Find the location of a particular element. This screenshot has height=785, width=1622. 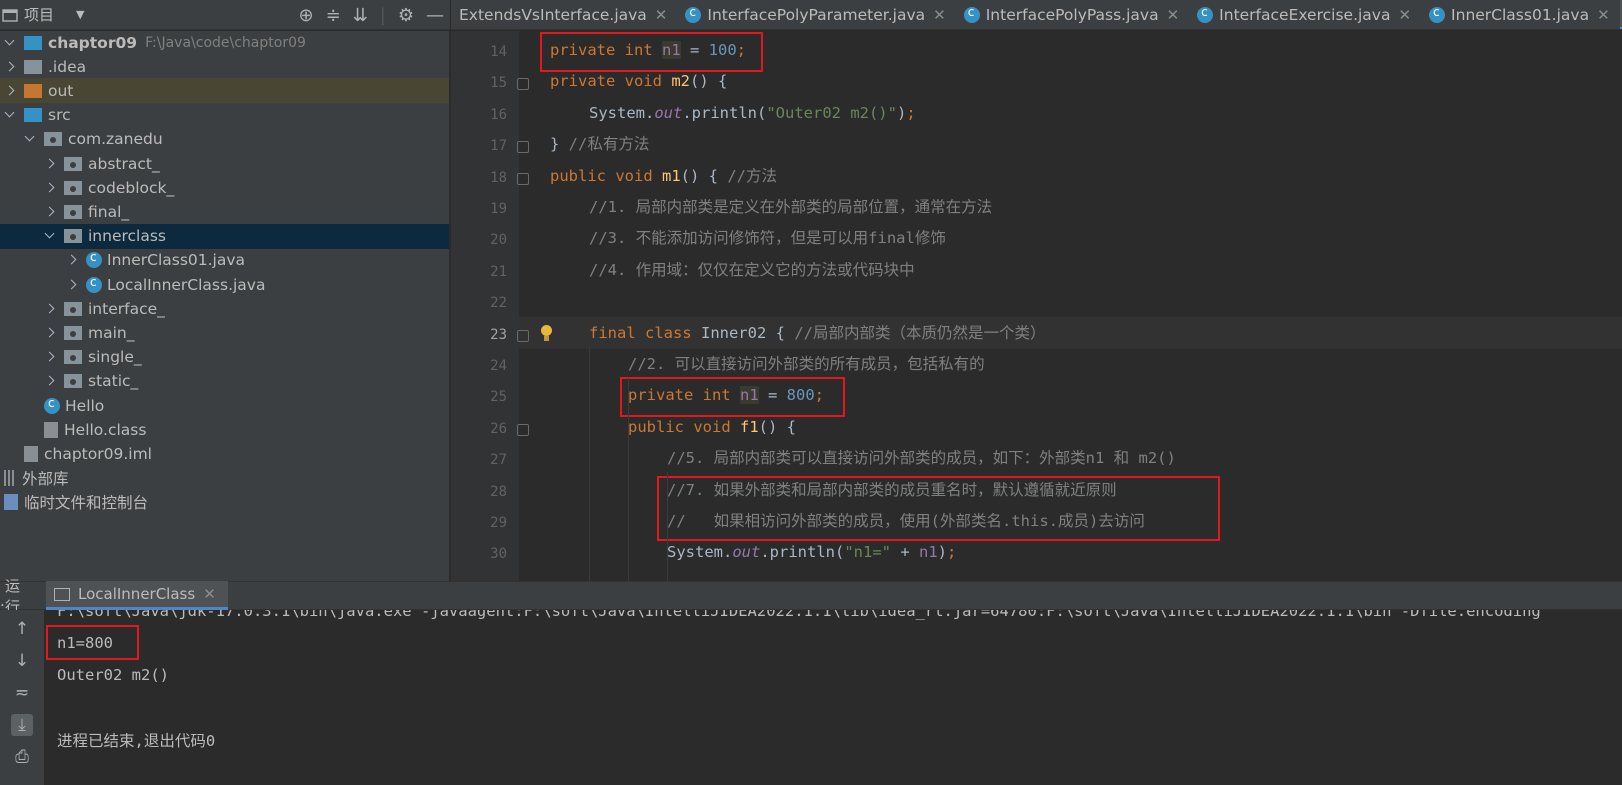

tree-item-abstract: abstract_ is located at coordinates (224, 163).